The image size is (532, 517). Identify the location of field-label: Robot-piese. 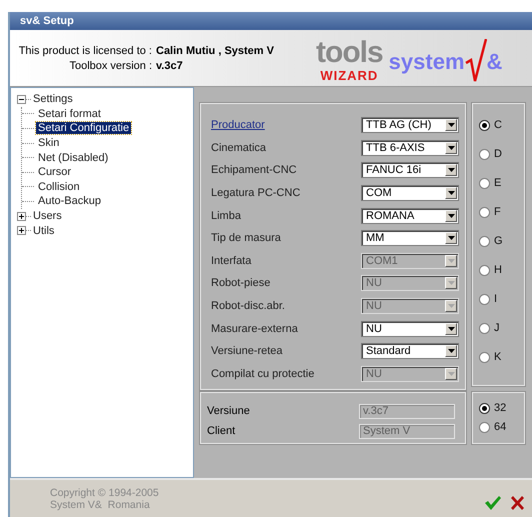
(240, 283).